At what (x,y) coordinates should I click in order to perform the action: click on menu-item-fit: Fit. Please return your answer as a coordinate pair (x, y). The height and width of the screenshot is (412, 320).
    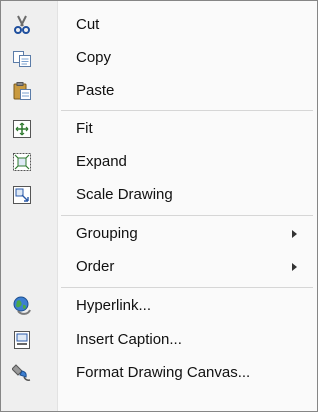
    Looking at the image, I should click on (159, 129).